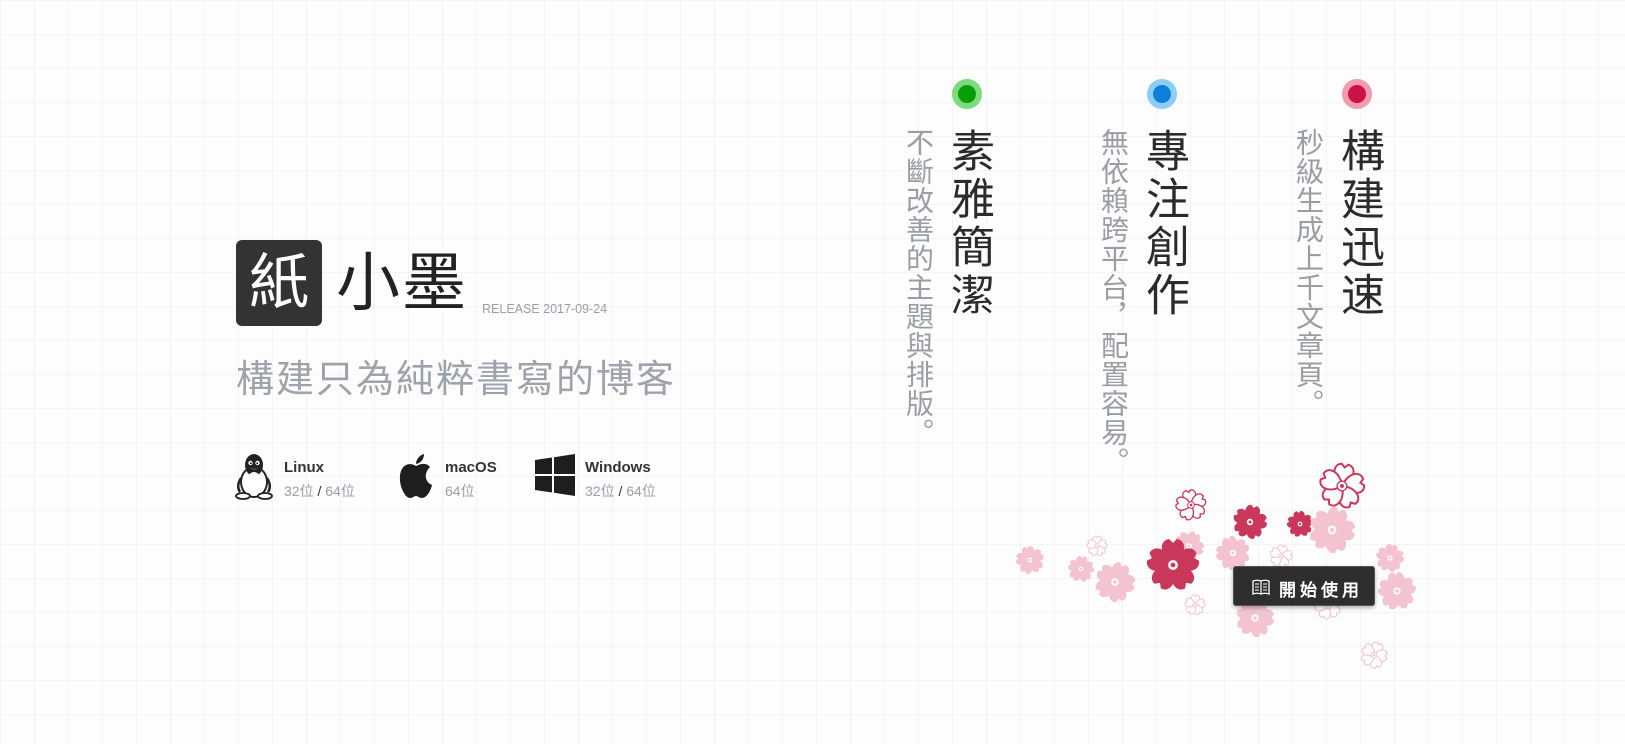 This screenshot has width=1625, height=744. I want to click on book-icon, so click(1261, 587).